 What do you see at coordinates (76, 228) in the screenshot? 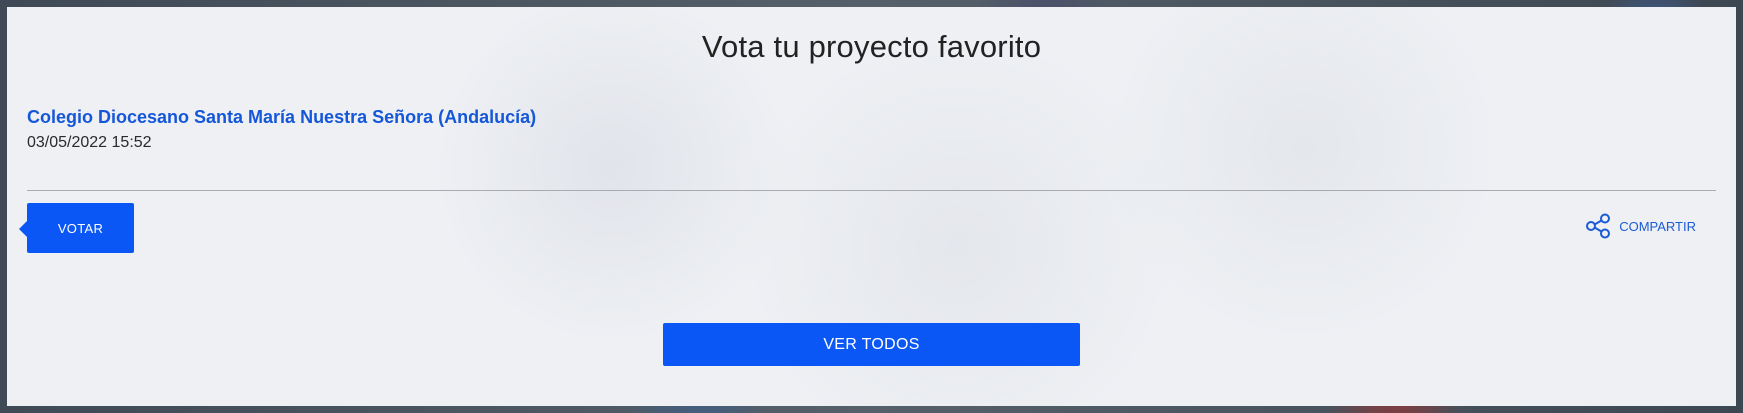
I see `vote-button: VOTAR` at bounding box center [76, 228].